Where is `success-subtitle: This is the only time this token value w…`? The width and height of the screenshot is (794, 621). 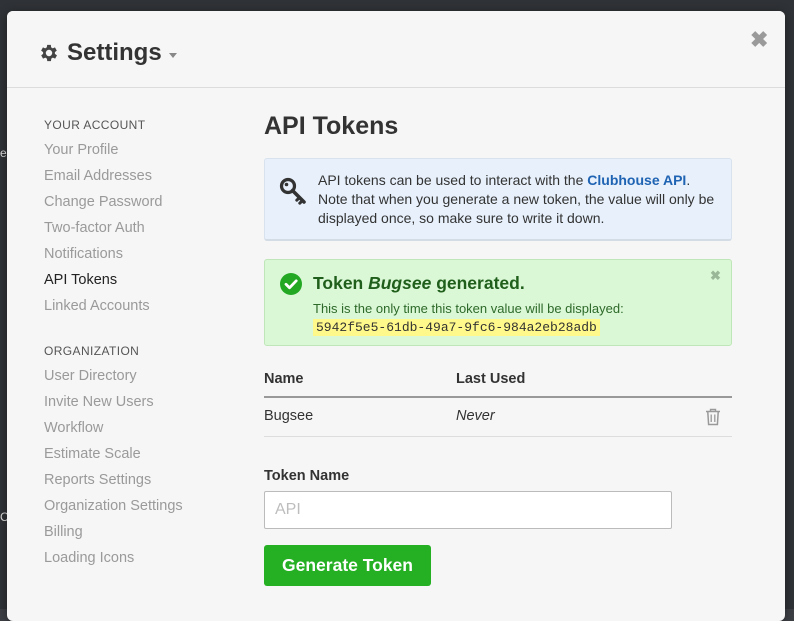 success-subtitle: This is the only time this token value w… is located at coordinates (468, 308).